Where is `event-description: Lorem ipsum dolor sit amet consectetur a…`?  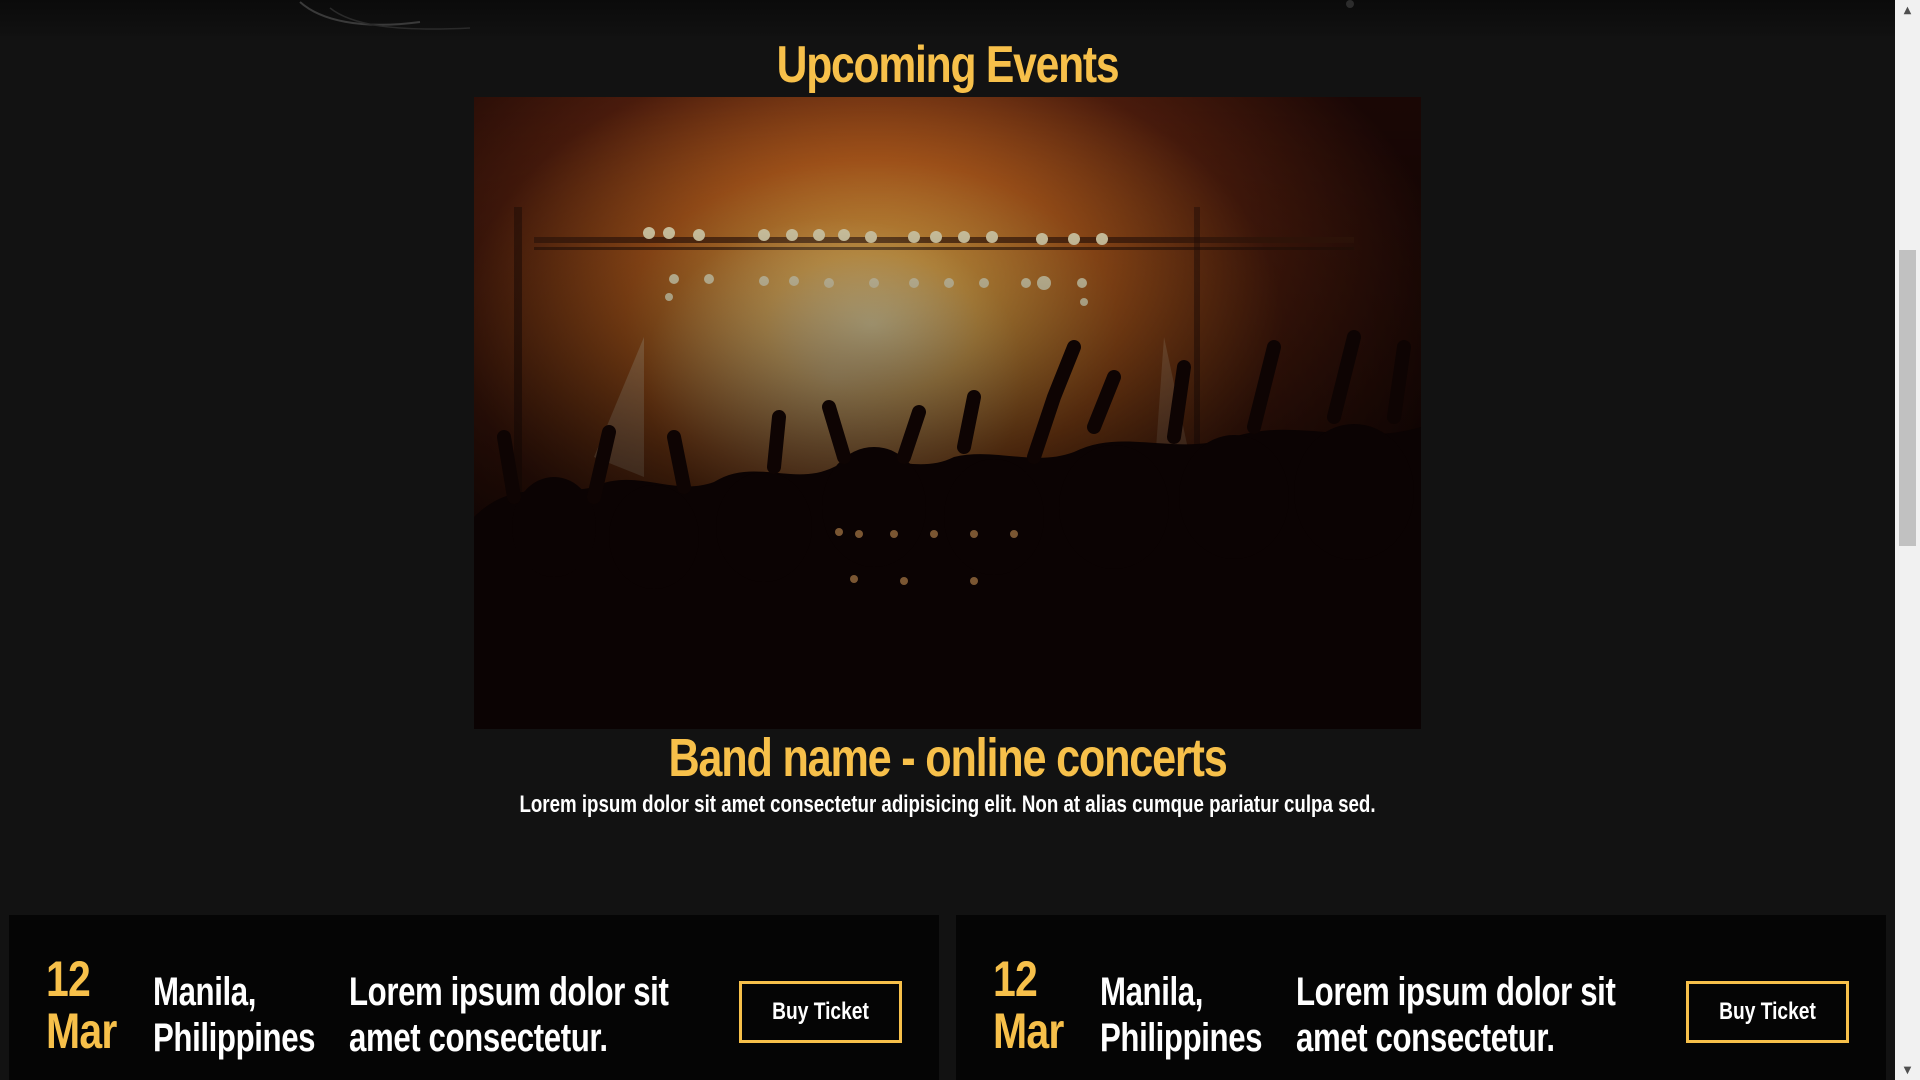 event-description: Lorem ipsum dolor sit amet consectetur a… is located at coordinates (947, 804).